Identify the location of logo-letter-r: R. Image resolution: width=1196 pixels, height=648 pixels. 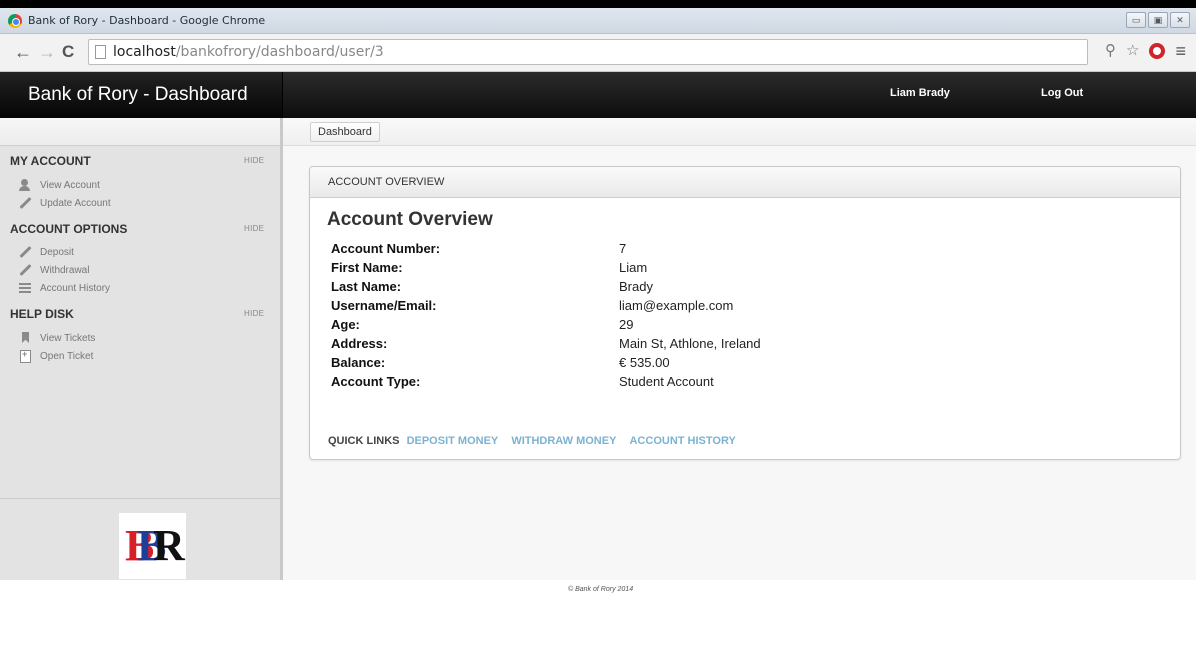
(169, 545).